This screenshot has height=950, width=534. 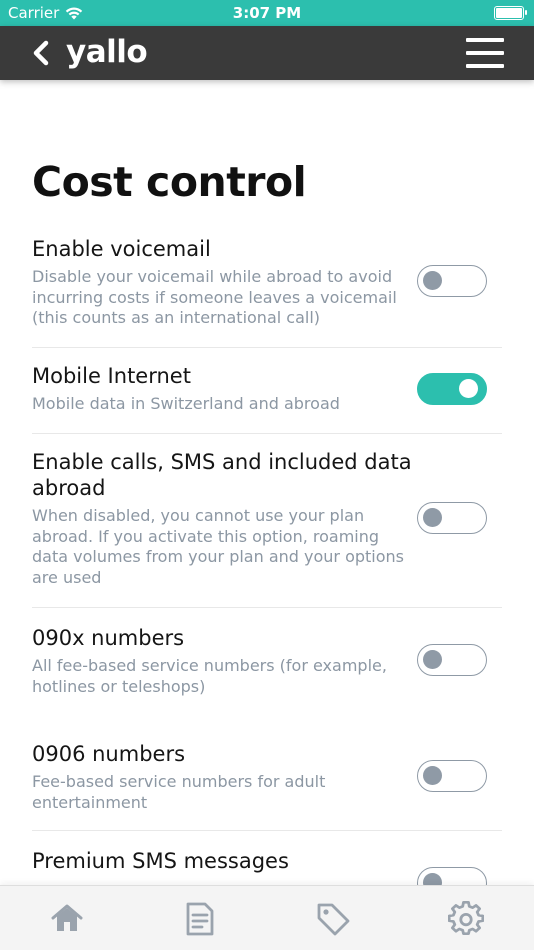 What do you see at coordinates (109, 754) in the screenshot?
I see `setting-title: 0906 numbers` at bounding box center [109, 754].